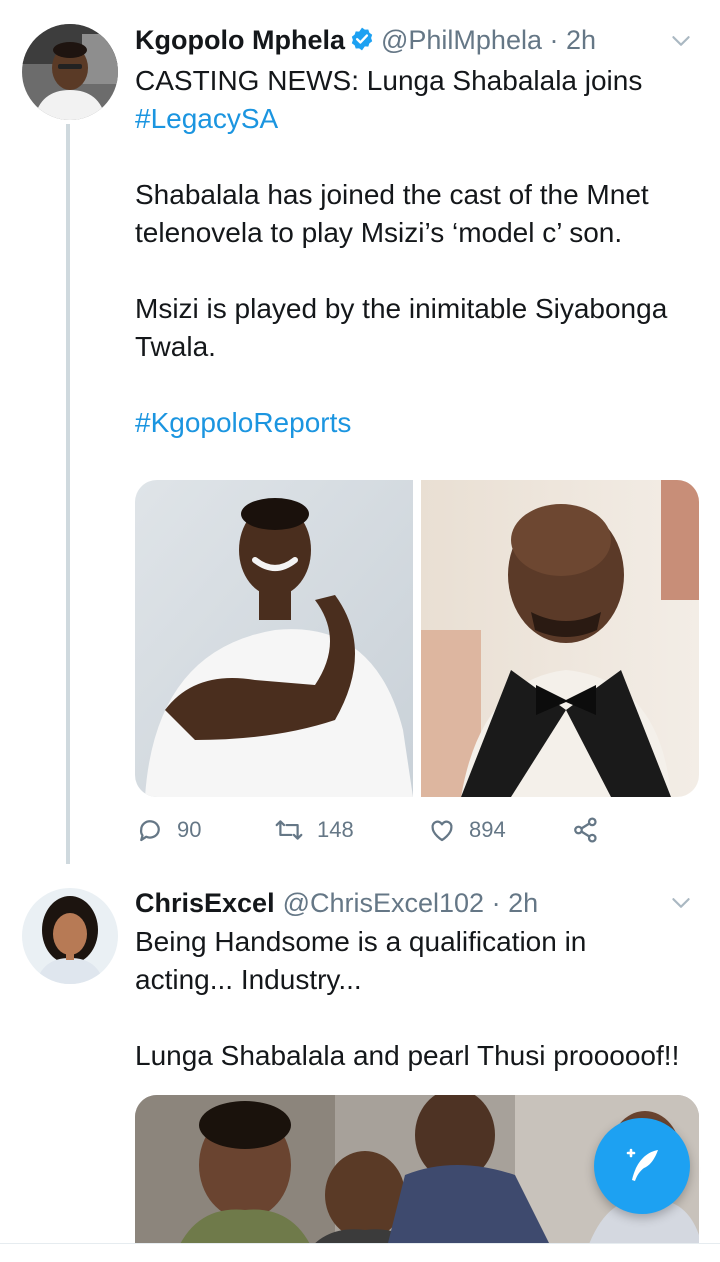 The height and width of the screenshot is (1262, 720). I want to click on hashtag-legacysa: #LegacySA, so click(420, 119).